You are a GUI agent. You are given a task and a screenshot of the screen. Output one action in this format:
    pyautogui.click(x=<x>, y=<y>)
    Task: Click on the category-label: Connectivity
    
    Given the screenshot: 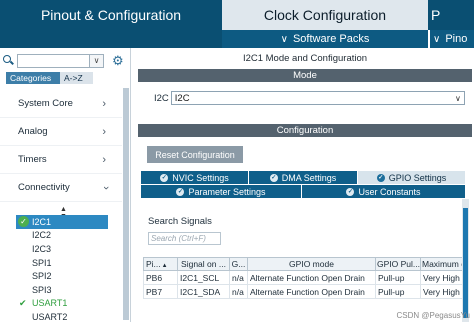 What is the action you would take?
    pyautogui.click(x=44, y=187)
    